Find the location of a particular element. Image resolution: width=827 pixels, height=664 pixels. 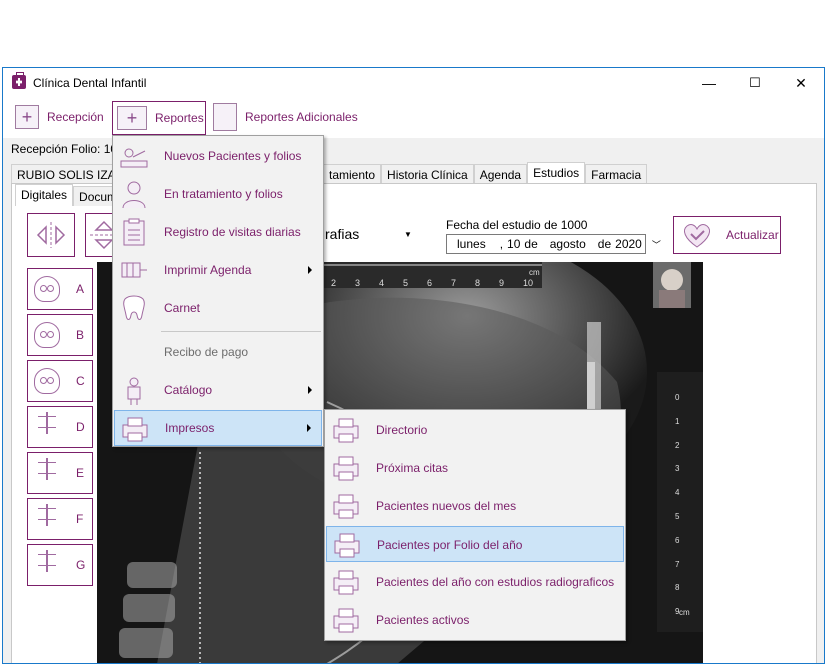

menu-item-nuevos-pacientes: Nuevos Pacientes y folios is located at coordinates (218, 156).